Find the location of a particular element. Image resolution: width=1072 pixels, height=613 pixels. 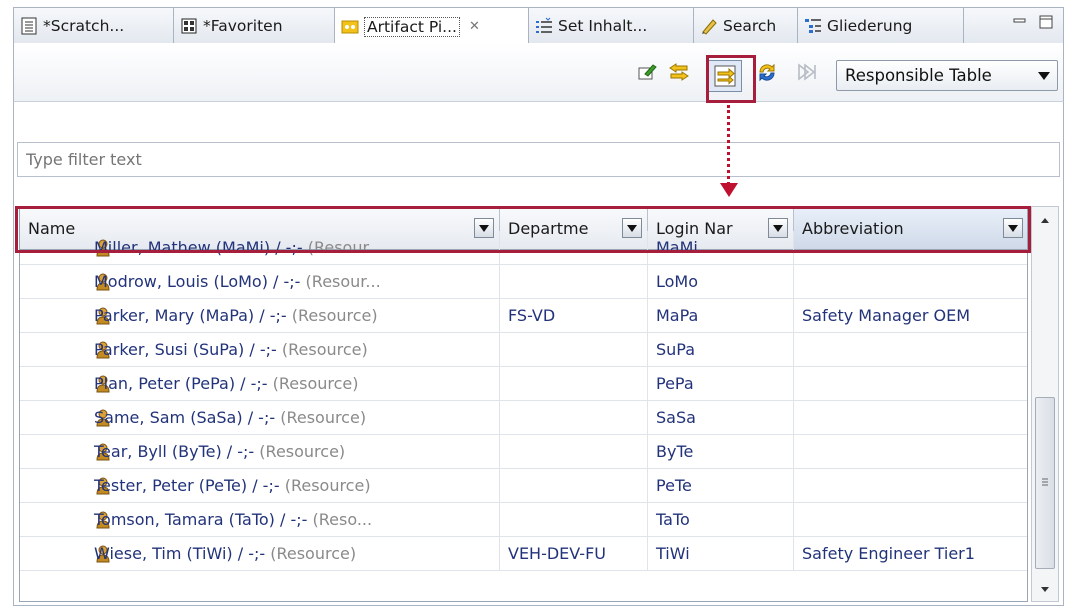

resource-name: Tear, Byll (ByTe) / -;- is located at coordinates (174, 451).